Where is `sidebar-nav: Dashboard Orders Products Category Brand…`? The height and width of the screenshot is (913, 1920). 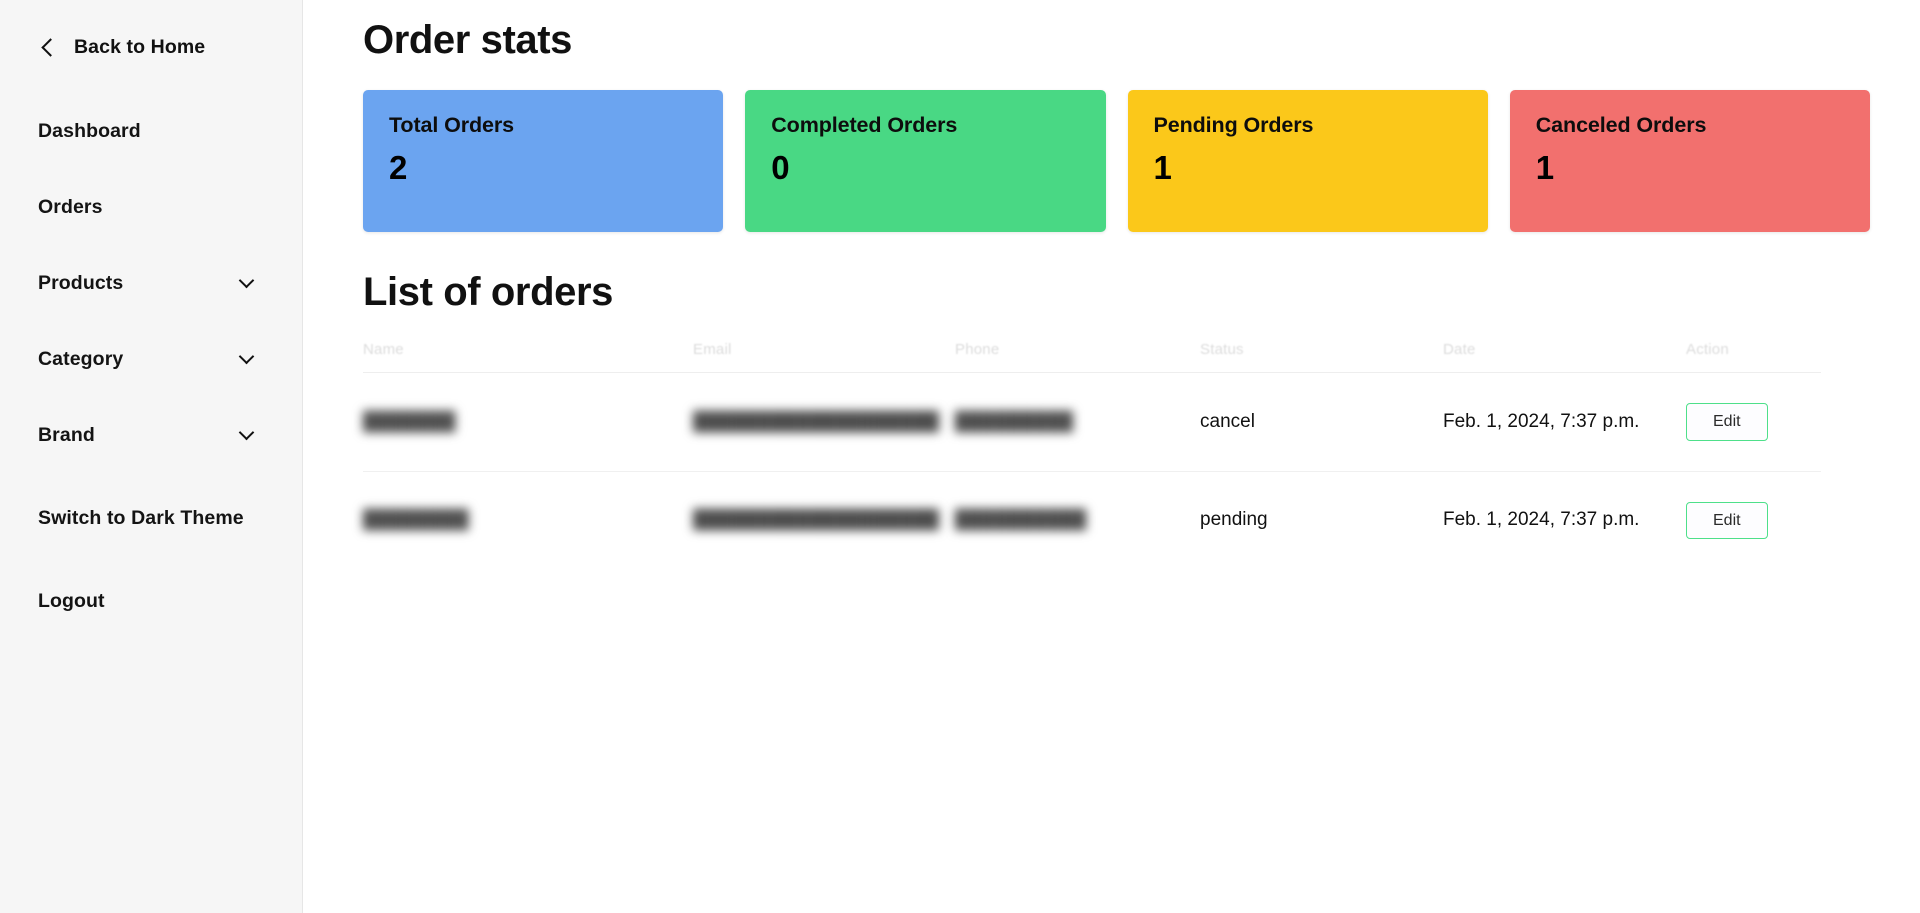 sidebar-nav: Dashboard Orders Products Category Brand… is located at coordinates (151, 366).